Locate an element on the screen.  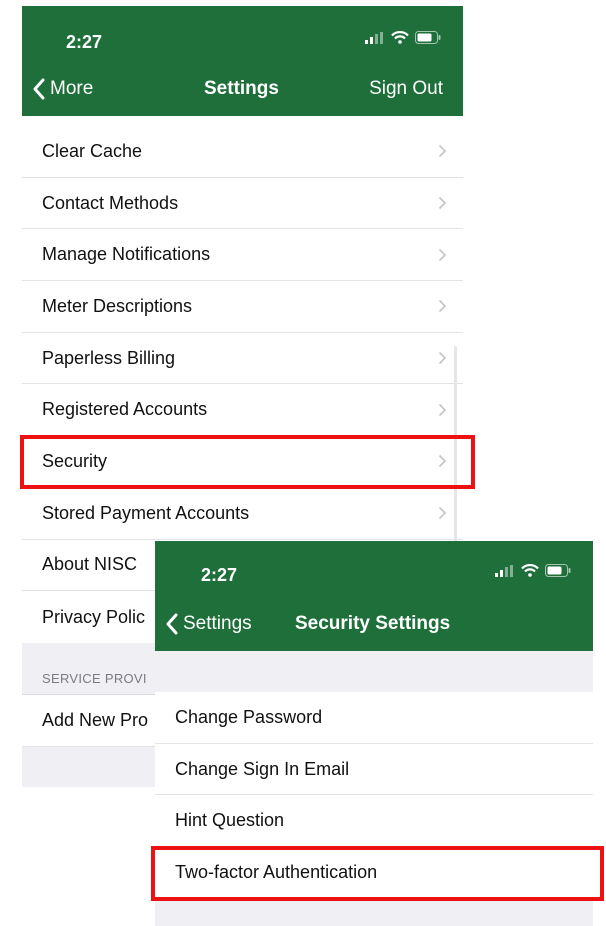
back-button: Settings is located at coordinates (208, 623).